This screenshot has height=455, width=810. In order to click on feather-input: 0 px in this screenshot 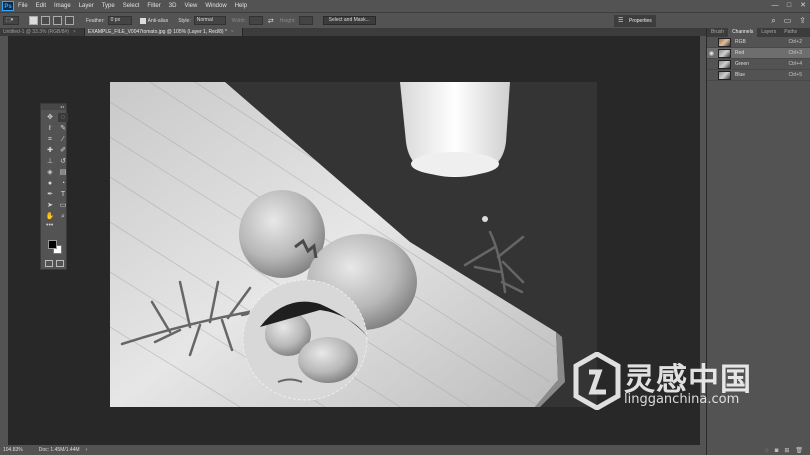, I will do `click(119, 20)`.